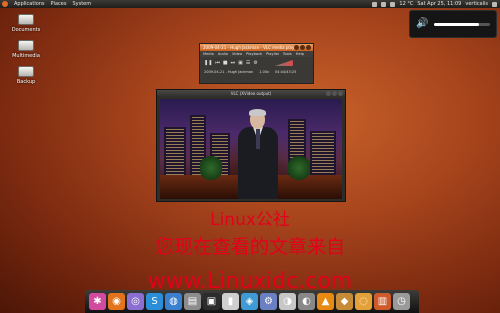  I want to click on menu-playback: Playback, so click(254, 54).